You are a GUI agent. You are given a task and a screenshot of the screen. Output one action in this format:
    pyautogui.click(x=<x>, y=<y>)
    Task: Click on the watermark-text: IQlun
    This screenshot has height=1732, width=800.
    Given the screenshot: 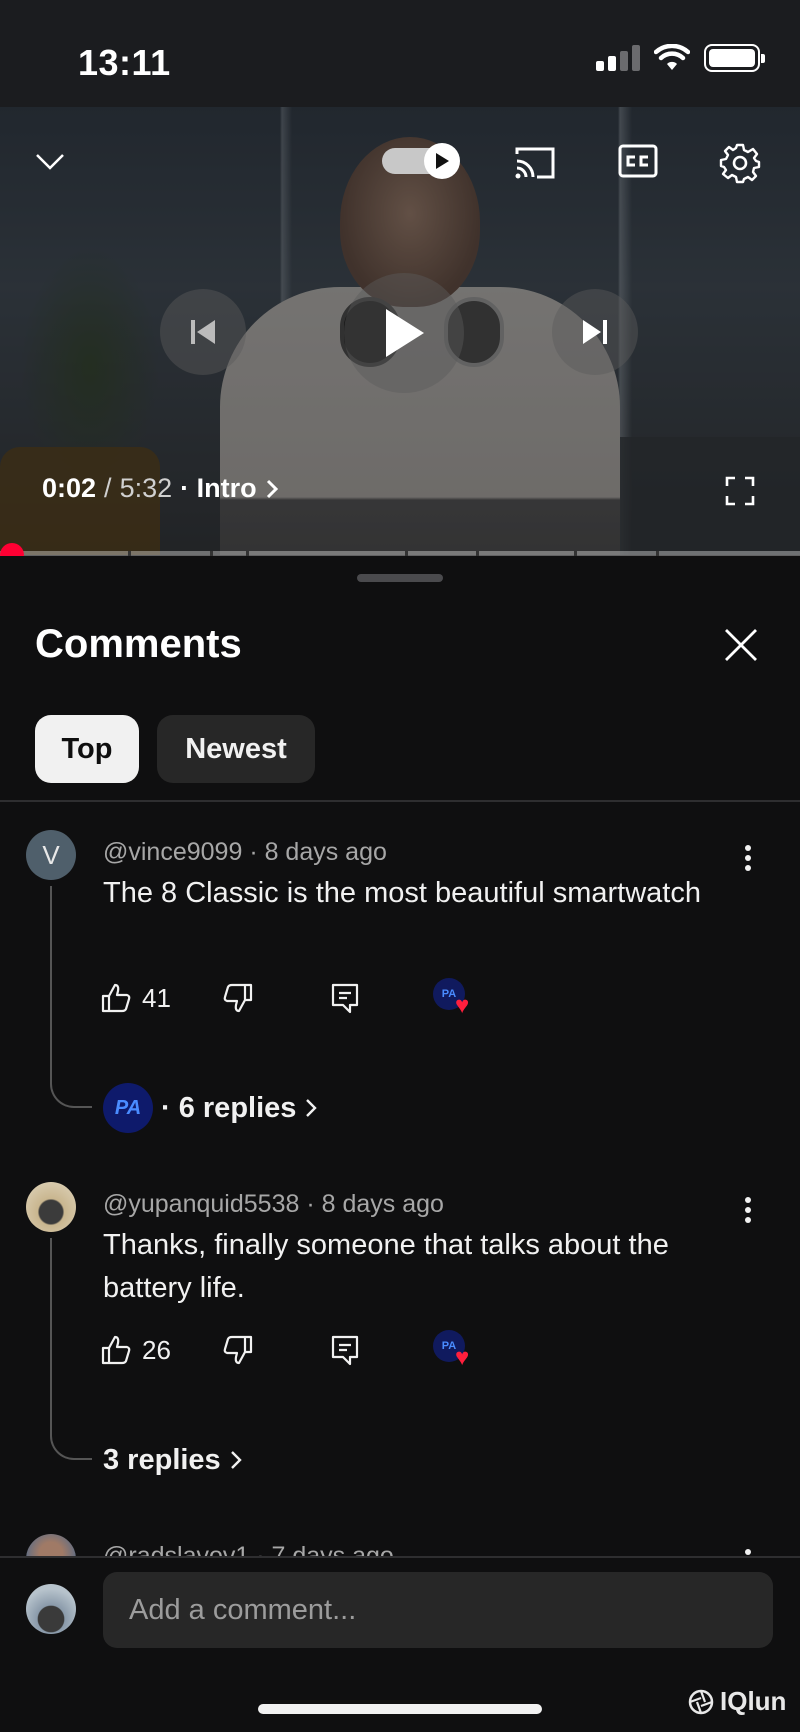 What is the action you would take?
    pyautogui.click(x=753, y=1701)
    